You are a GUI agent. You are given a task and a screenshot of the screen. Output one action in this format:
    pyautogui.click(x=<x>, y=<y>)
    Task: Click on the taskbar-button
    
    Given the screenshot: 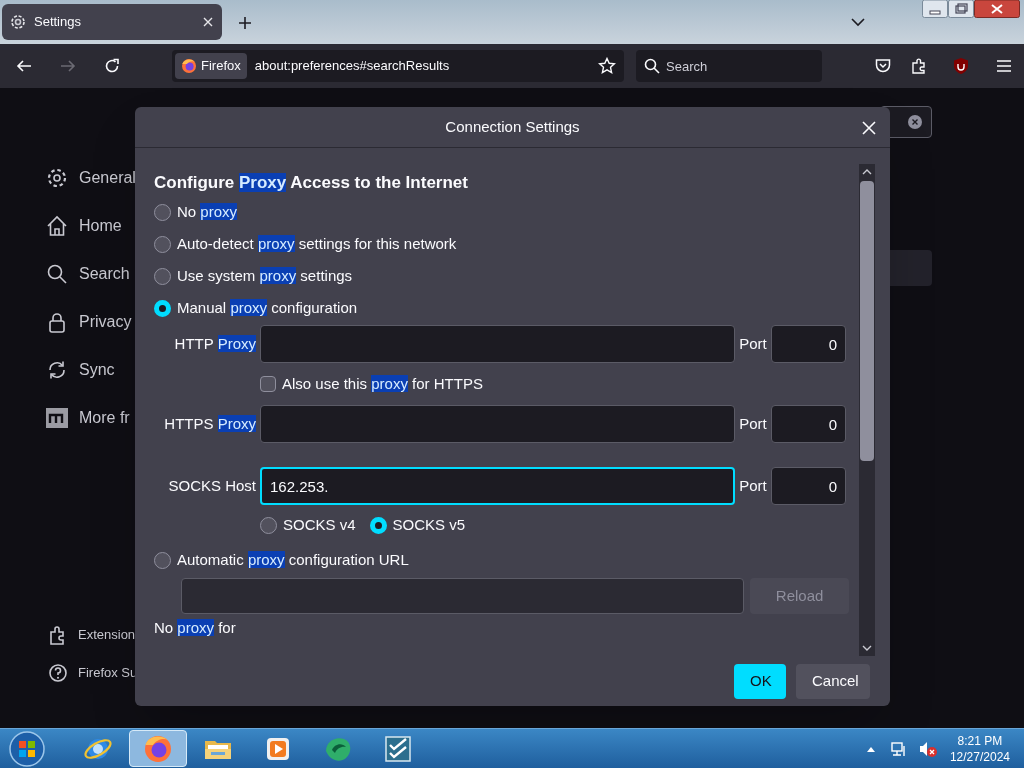 What is the action you would take?
    pyautogui.click(x=158, y=748)
    